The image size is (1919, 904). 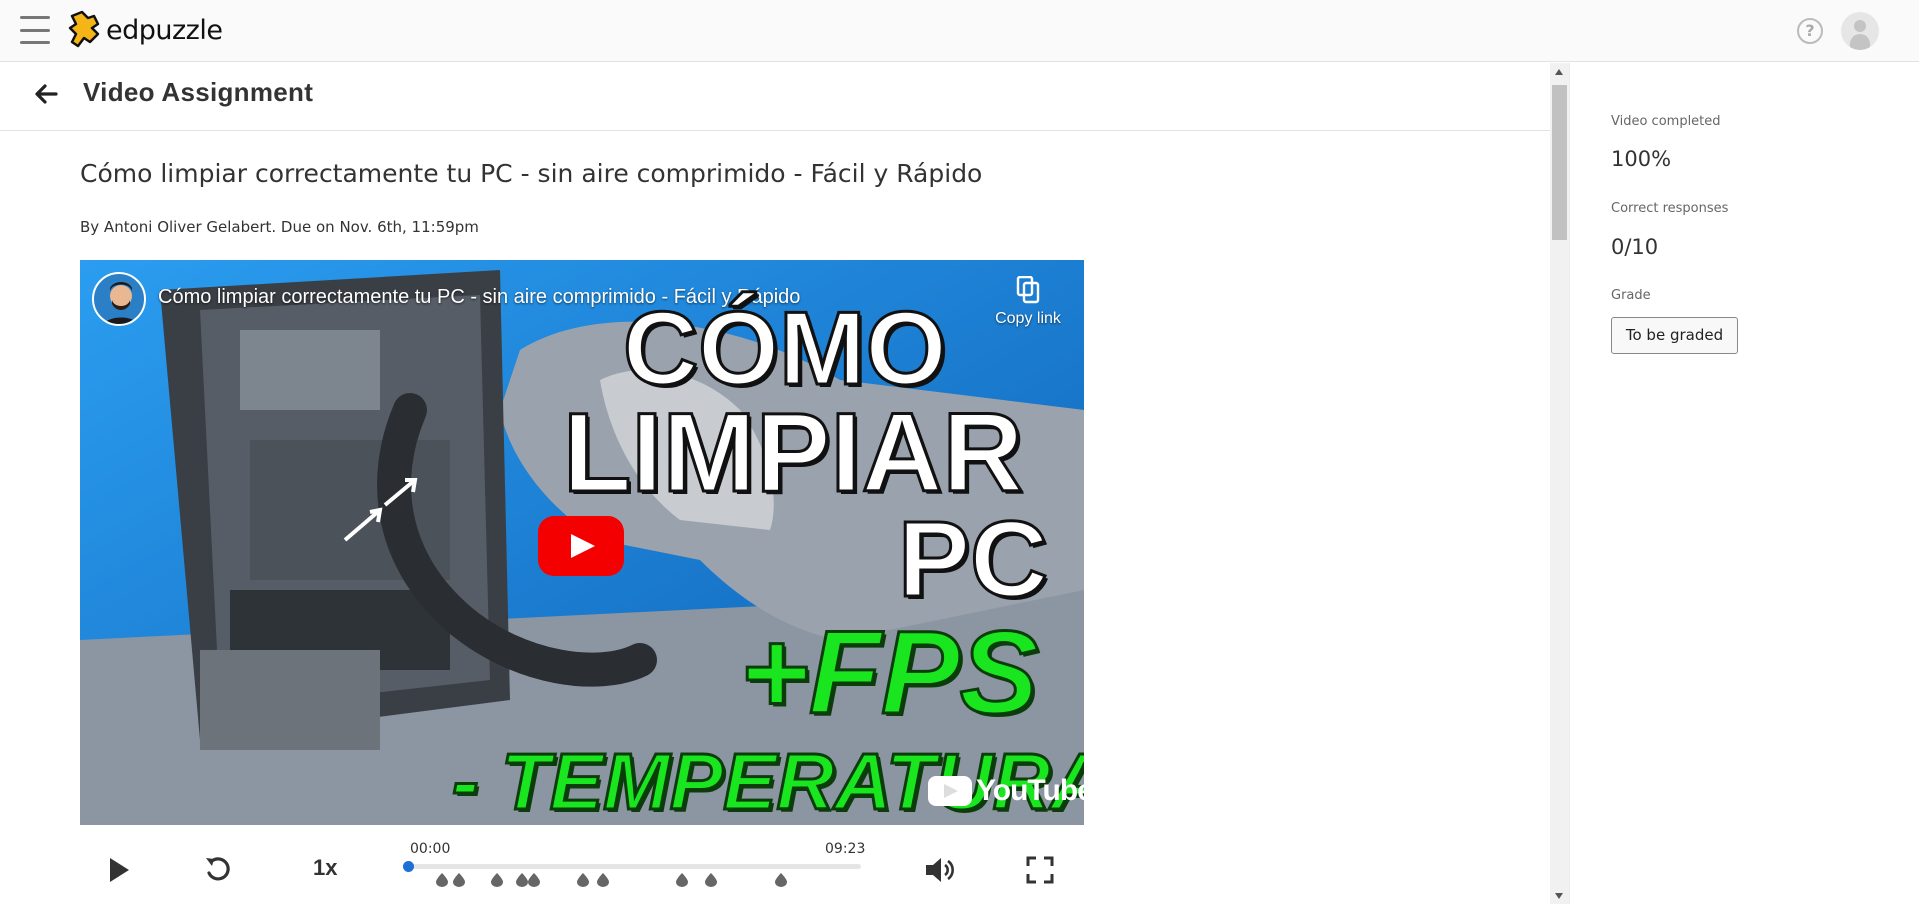 What do you see at coordinates (775, 97) in the screenshot?
I see `assignment-header: Video Assignment` at bounding box center [775, 97].